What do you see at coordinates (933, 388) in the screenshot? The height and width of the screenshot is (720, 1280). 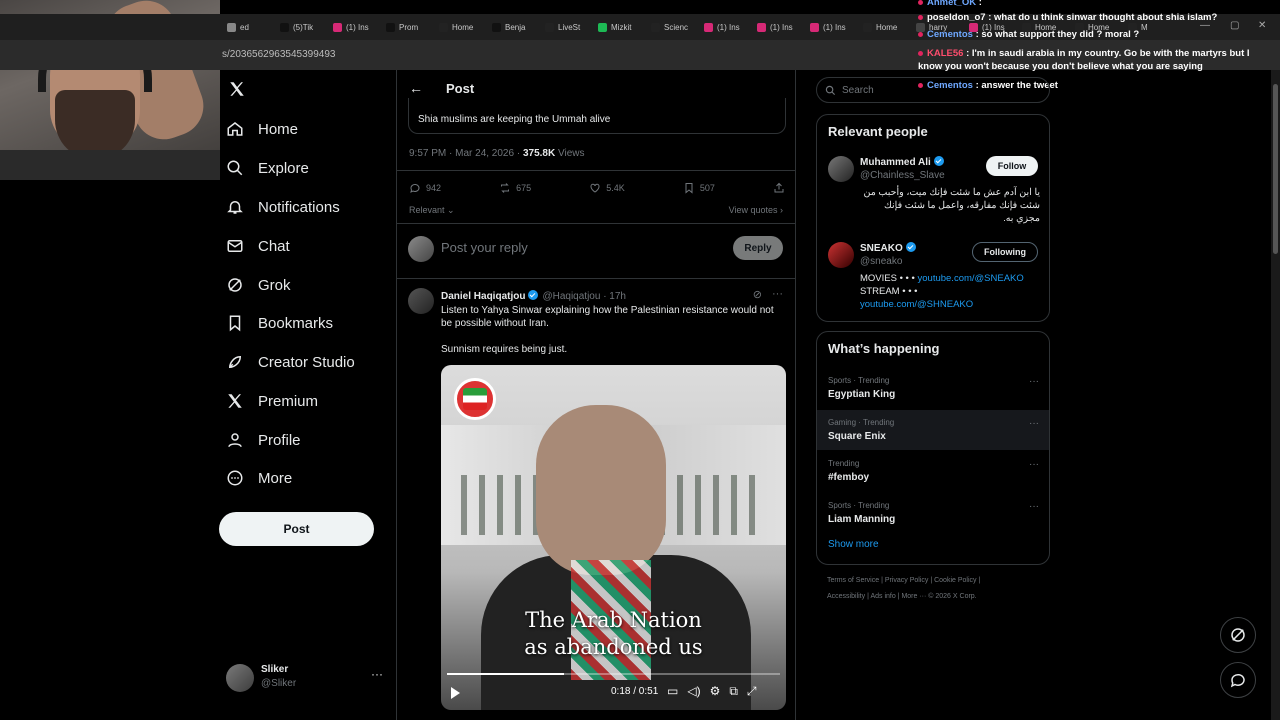 I see `trend-item: Sports · Trending Egyptian King ···` at bounding box center [933, 388].